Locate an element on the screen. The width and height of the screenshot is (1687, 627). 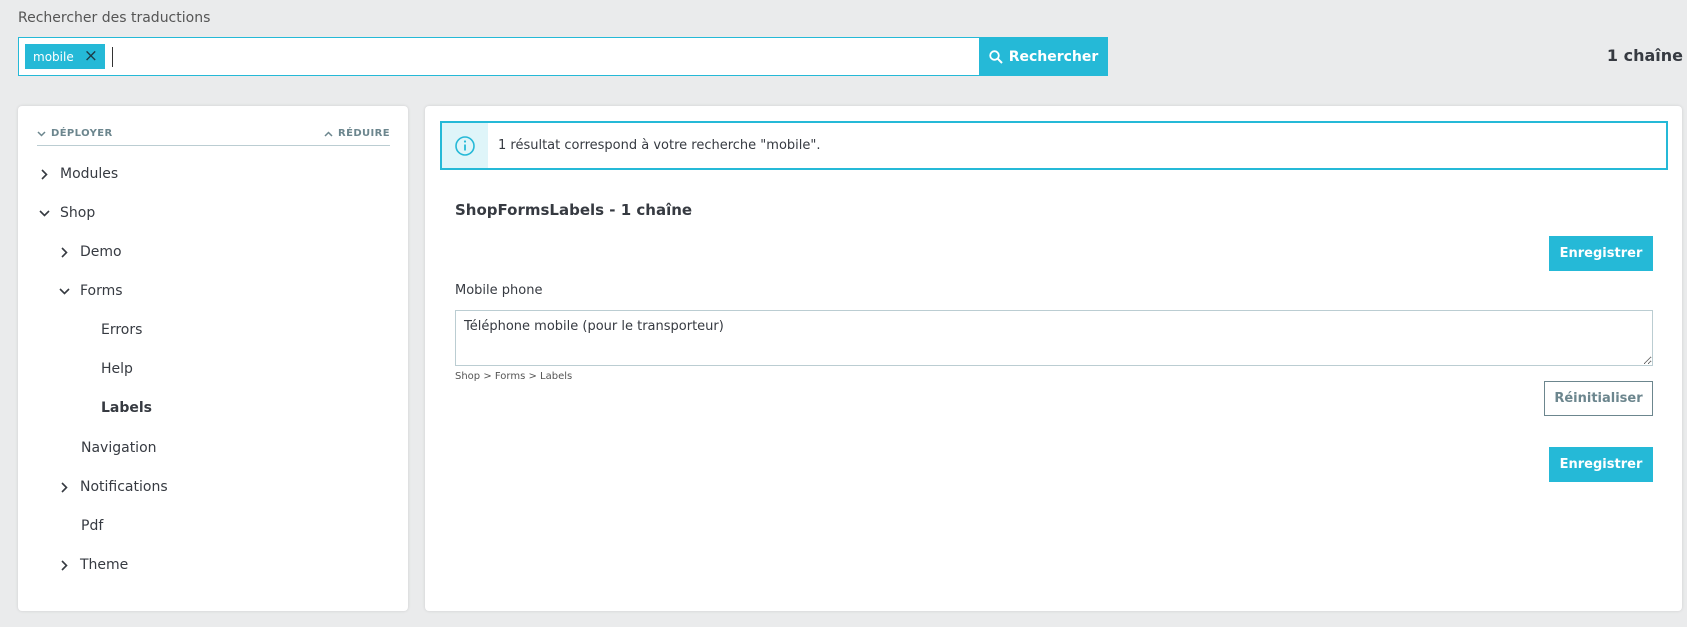
search-bar: mobile × Rechercher is located at coordinates (563, 56).